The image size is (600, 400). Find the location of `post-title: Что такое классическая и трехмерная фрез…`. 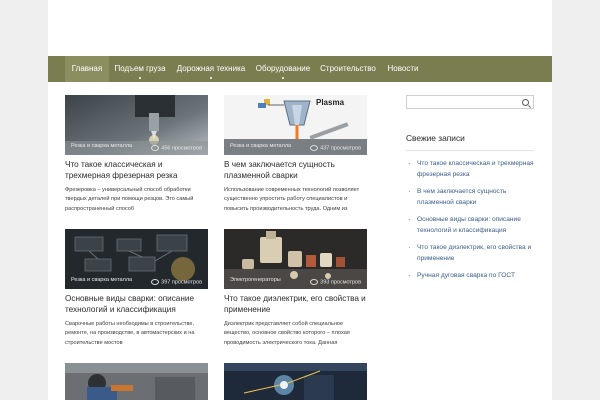

post-title: Что такое классическая и трехмерная фрез… is located at coordinates (136, 170).